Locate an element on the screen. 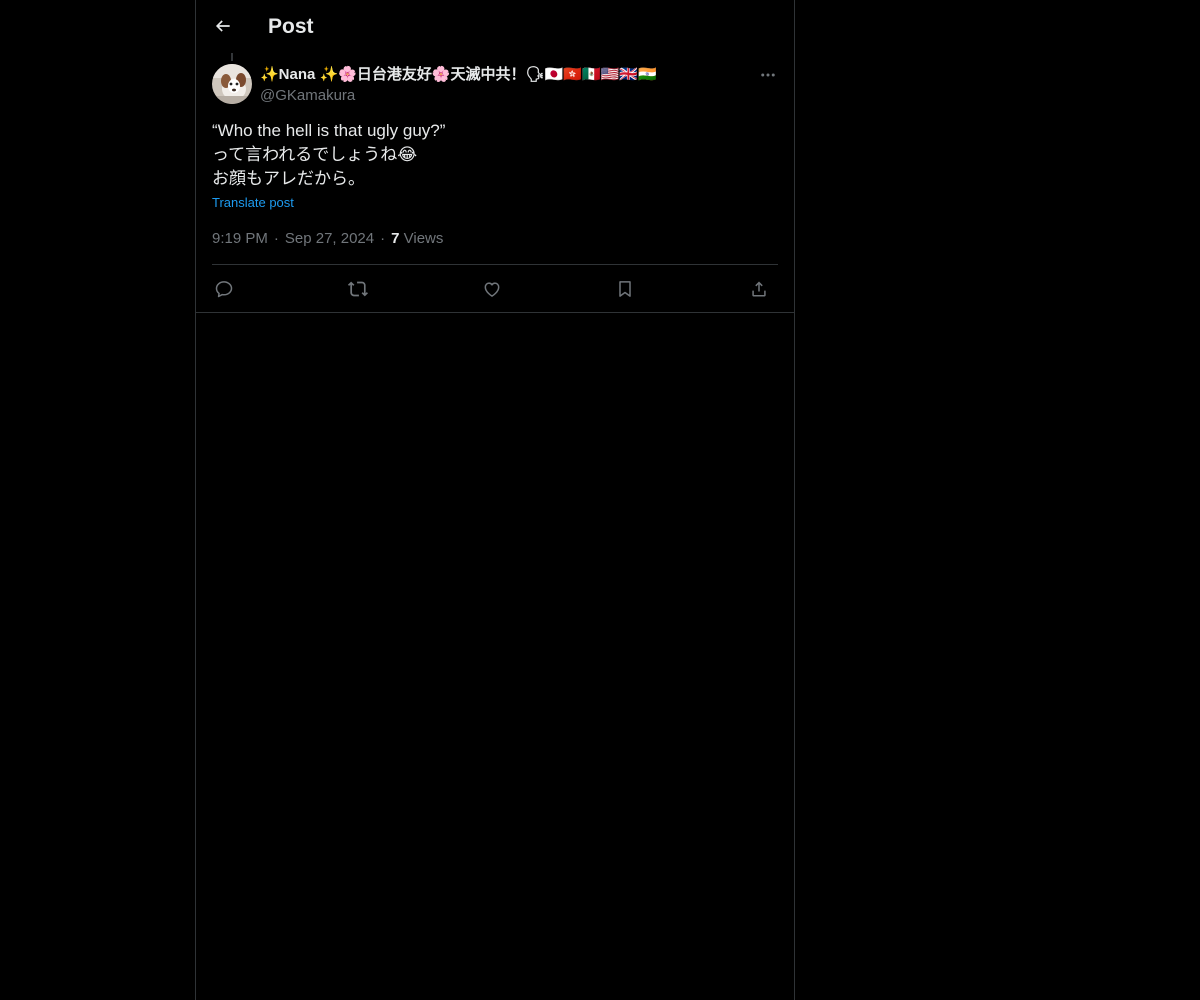  back-button is located at coordinates (223, 26).